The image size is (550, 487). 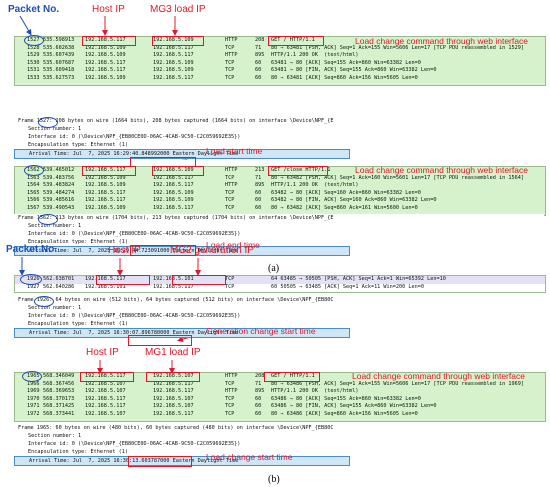 What do you see at coordinates (59, 40) in the screenshot?
I see `cell-time: 535.598913` at bounding box center [59, 40].